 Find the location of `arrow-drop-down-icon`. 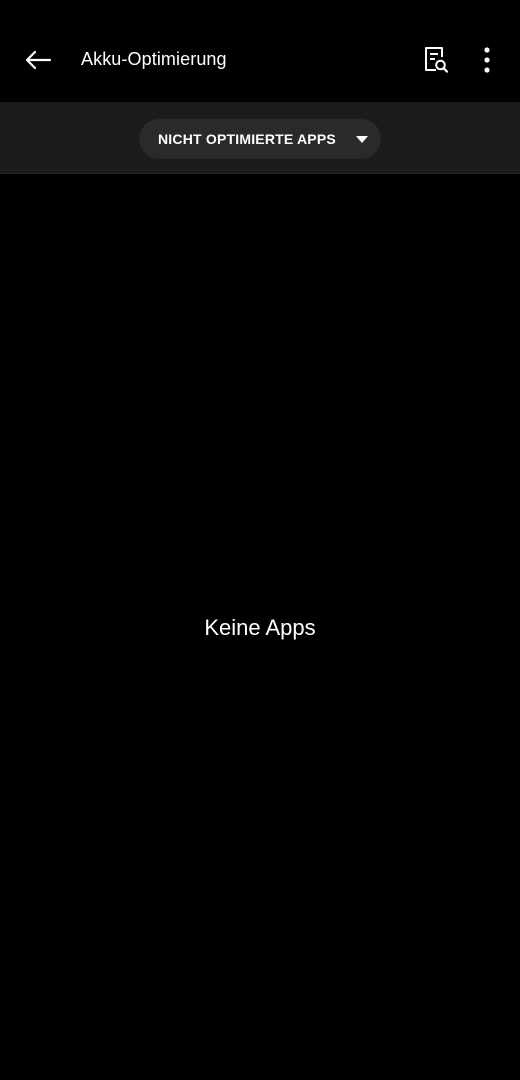

arrow-drop-down-icon is located at coordinates (362, 139).